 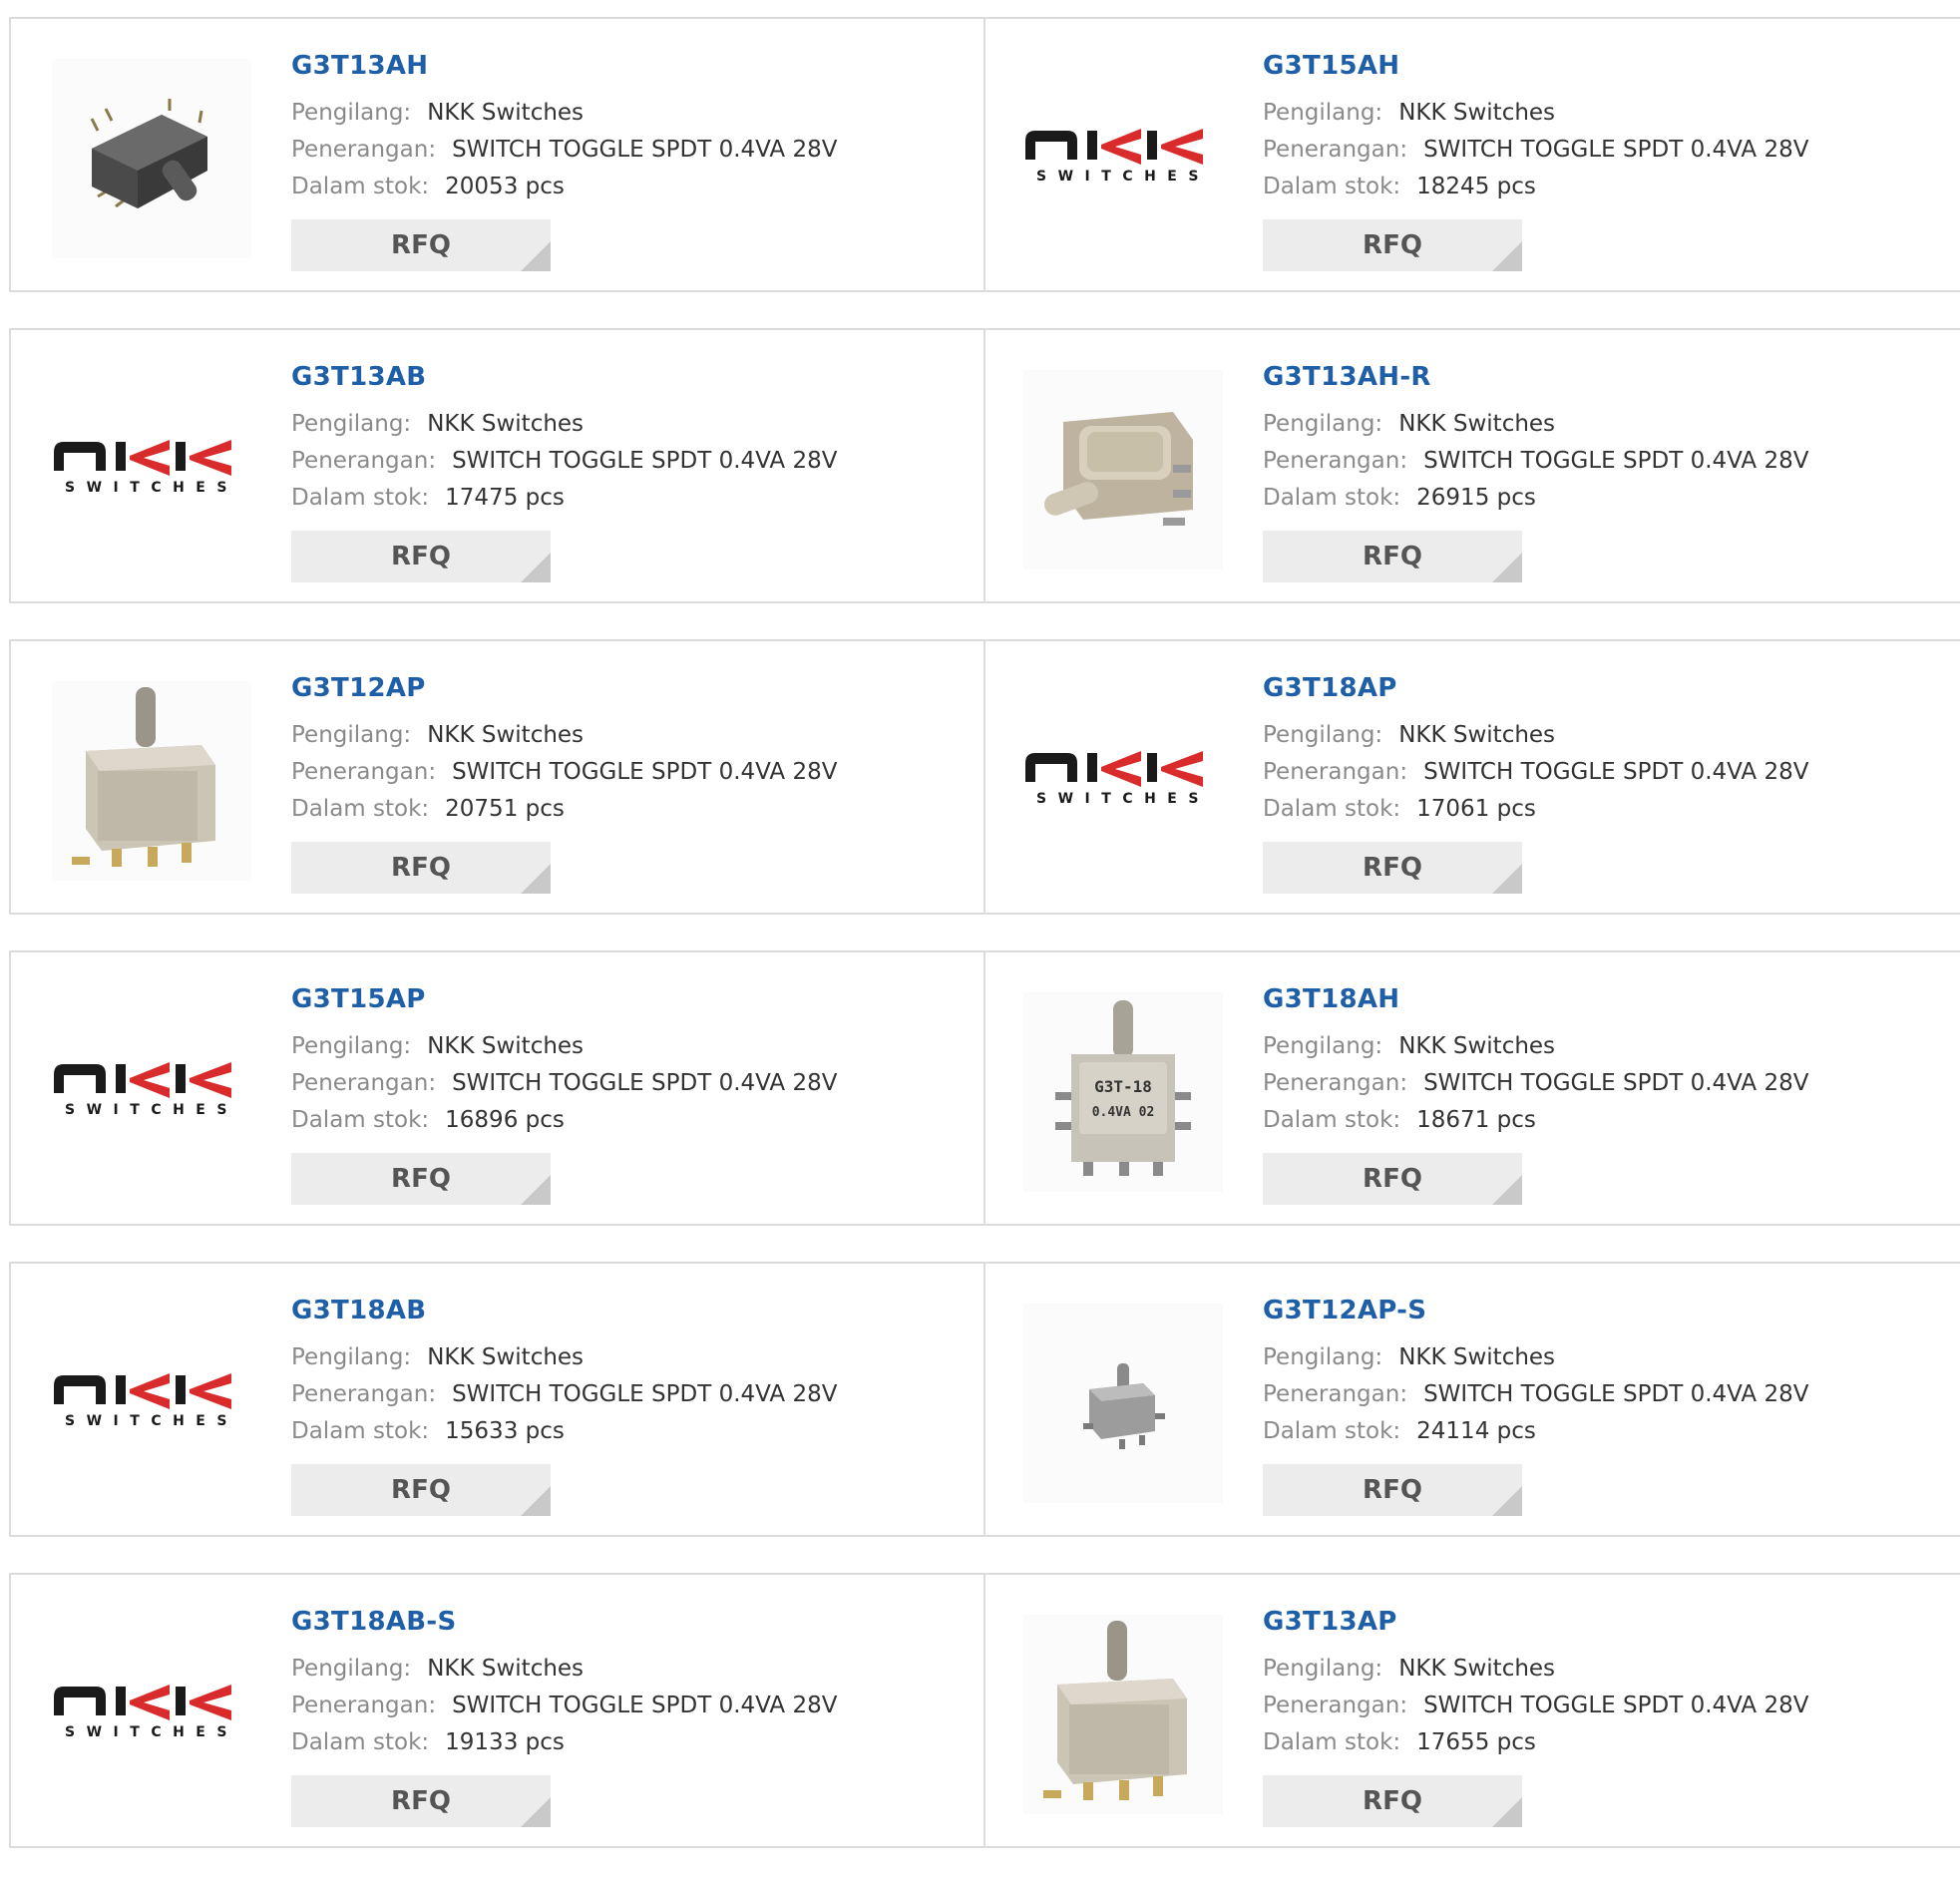 What do you see at coordinates (505, 186) in the screenshot?
I see `stock-value: 20053 pcs` at bounding box center [505, 186].